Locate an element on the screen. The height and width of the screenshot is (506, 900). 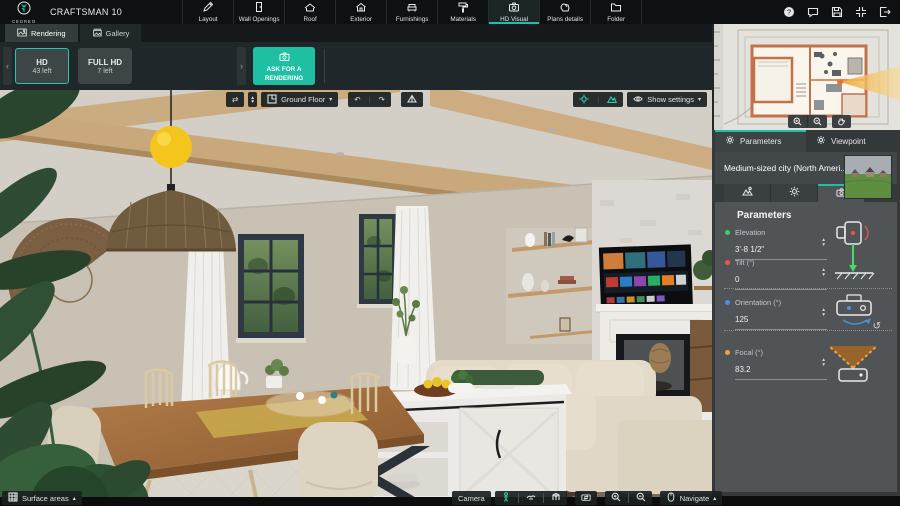
focal-field: Focal (°) 83.2 ▴ ▾ is located at coordinates (781, 364).